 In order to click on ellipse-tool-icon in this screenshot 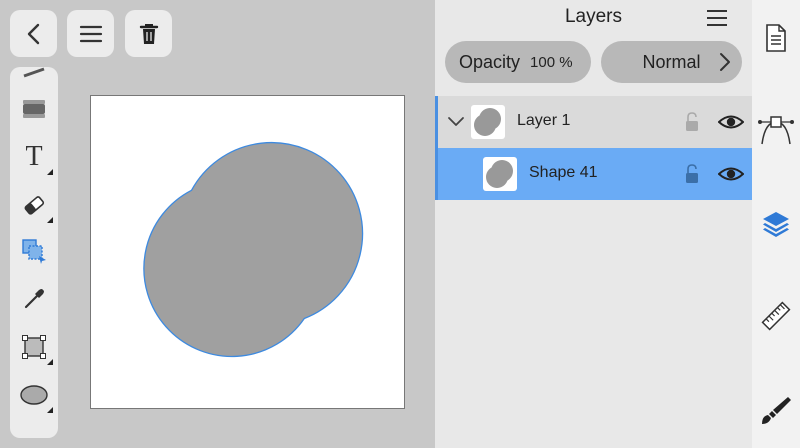, I will do `click(34, 395)`.